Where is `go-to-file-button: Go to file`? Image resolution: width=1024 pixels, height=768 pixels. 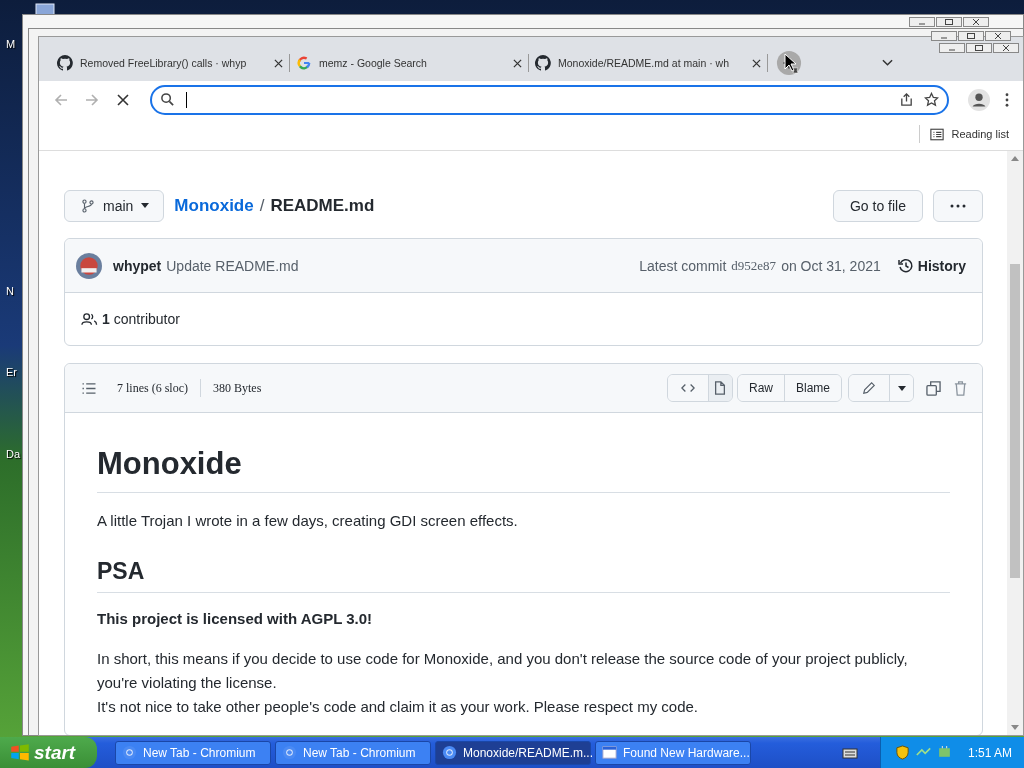 go-to-file-button: Go to file is located at coordinates (877, 205).